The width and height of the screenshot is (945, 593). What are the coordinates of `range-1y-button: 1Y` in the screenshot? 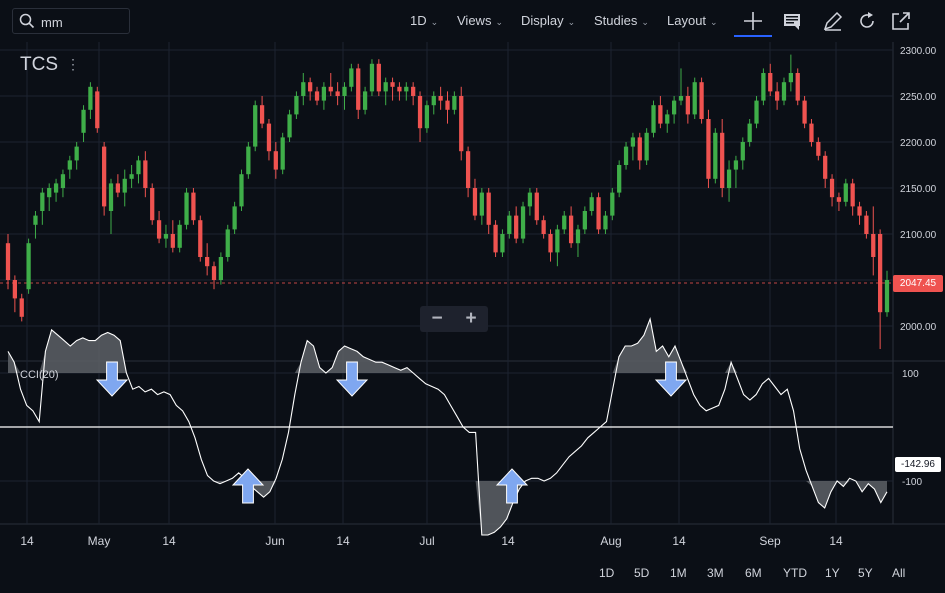 It's located at (832, 573).